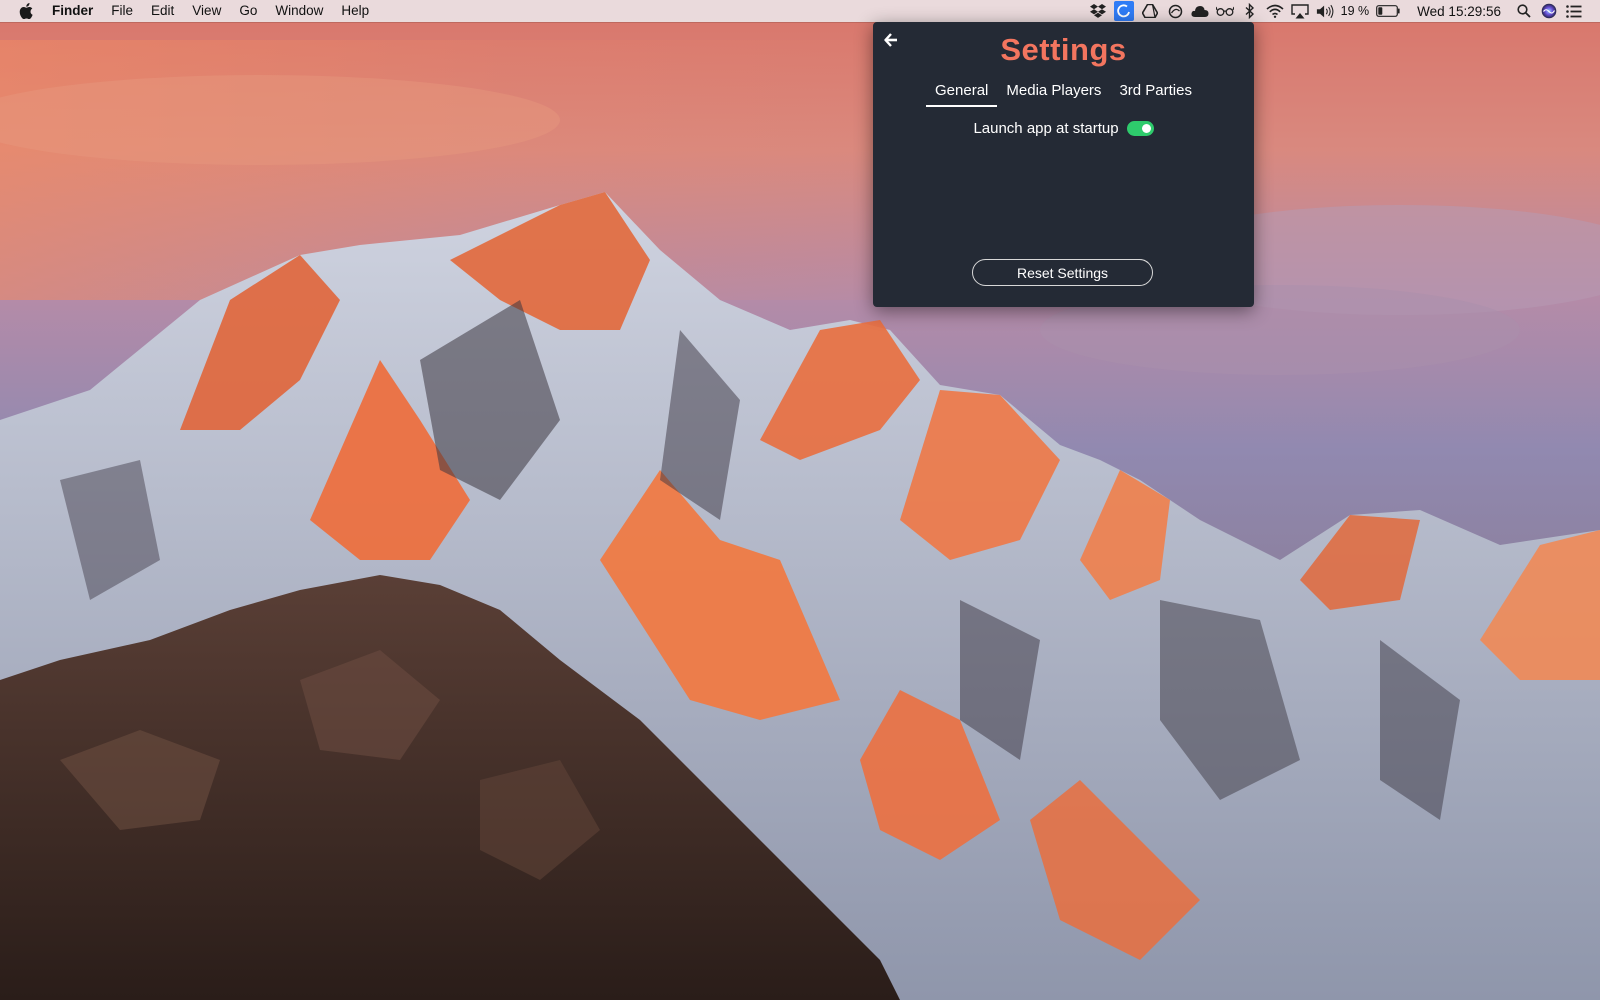 This screenshot has width=1600, height=1000. I want to click on app-active-icon, so click(1124, 11).